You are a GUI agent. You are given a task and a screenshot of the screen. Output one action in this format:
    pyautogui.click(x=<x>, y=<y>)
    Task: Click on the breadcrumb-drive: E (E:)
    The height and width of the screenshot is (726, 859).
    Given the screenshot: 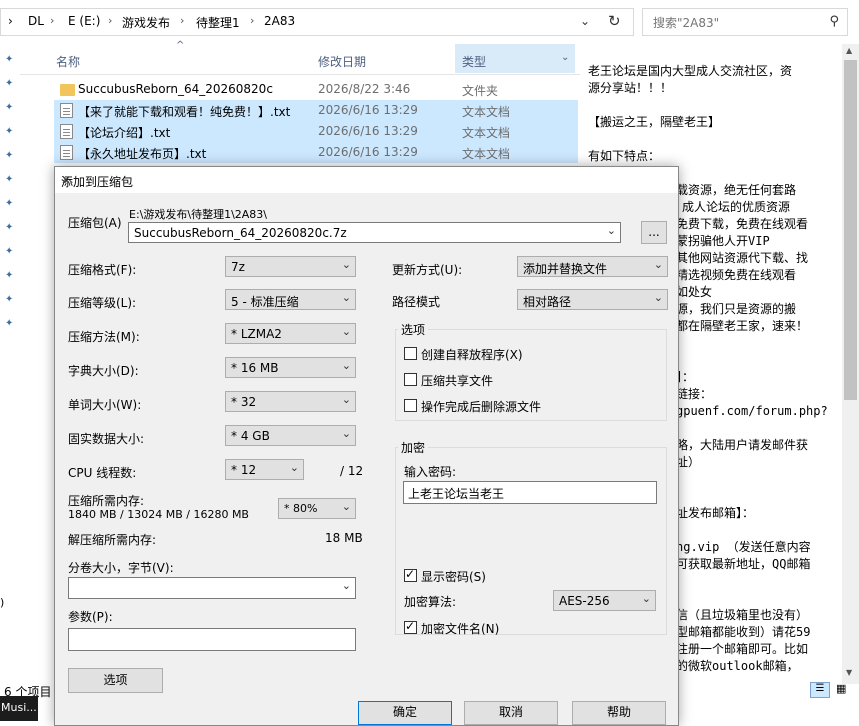 What is the action you would take?
    pyautogui.click(x=84, y=21)
    